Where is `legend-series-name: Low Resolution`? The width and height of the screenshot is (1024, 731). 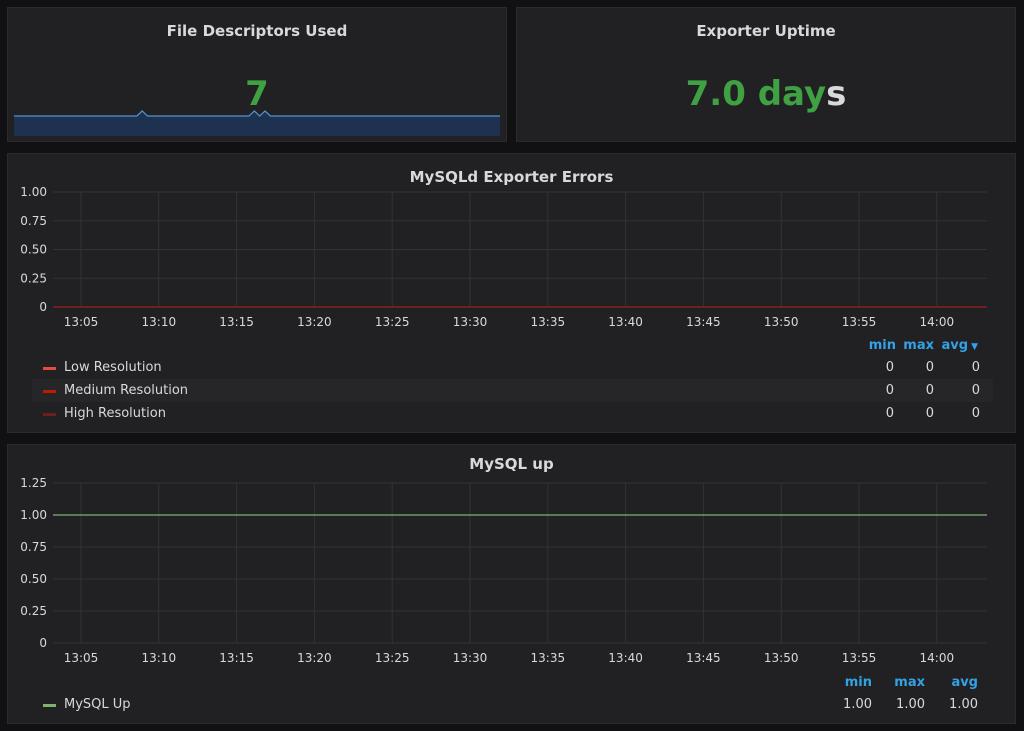
legend-series-name: Low Resolution is located at coordinates (113, 367).